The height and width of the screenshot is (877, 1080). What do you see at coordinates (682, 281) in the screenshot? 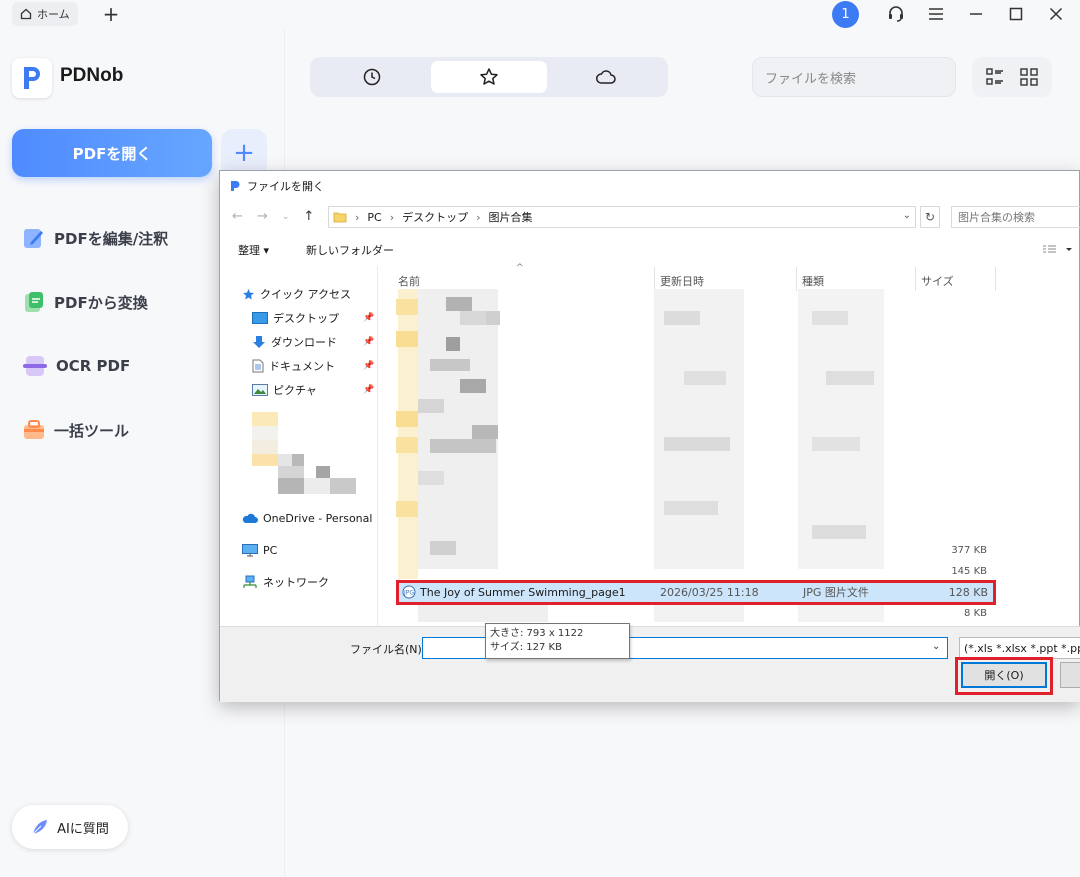
I see `column-modified: 更新日時` at bounding box center [682, 281].